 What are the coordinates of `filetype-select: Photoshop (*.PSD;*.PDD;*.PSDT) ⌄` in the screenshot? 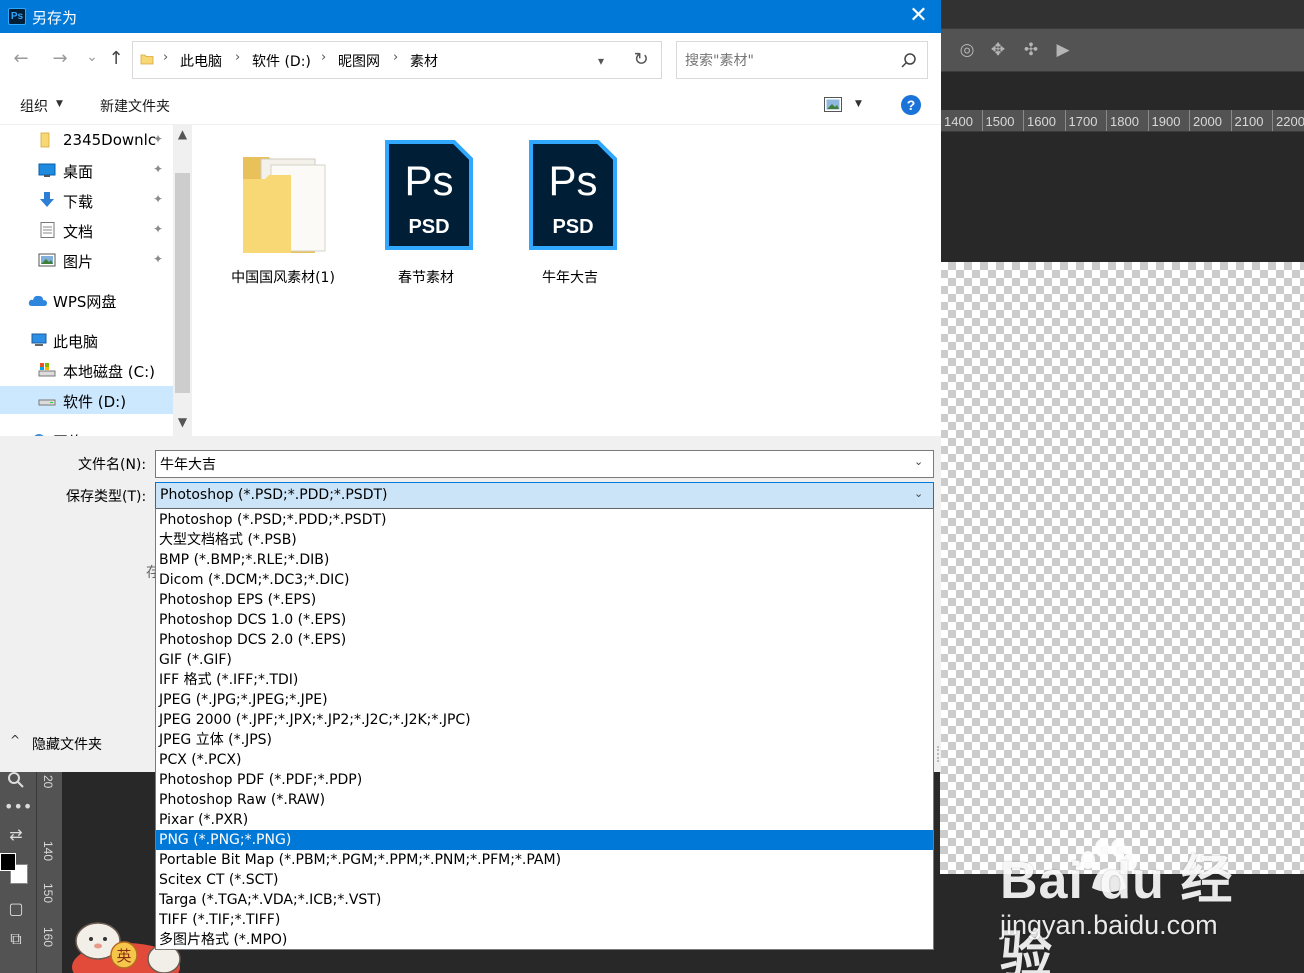 It's located at (544, 496).